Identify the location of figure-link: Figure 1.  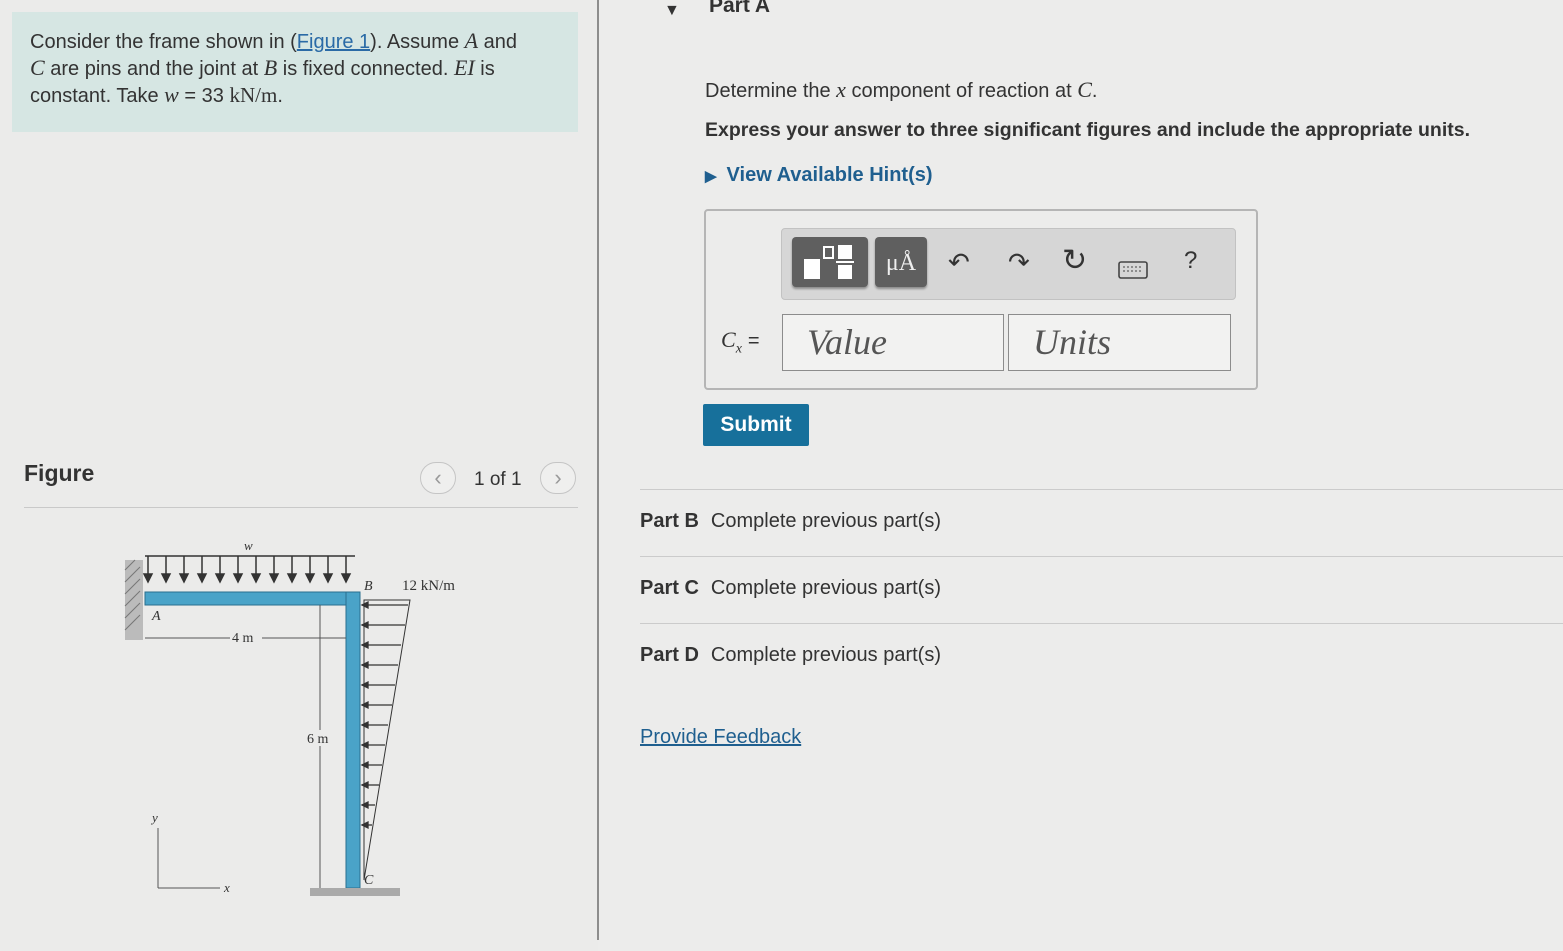
(333, 42).